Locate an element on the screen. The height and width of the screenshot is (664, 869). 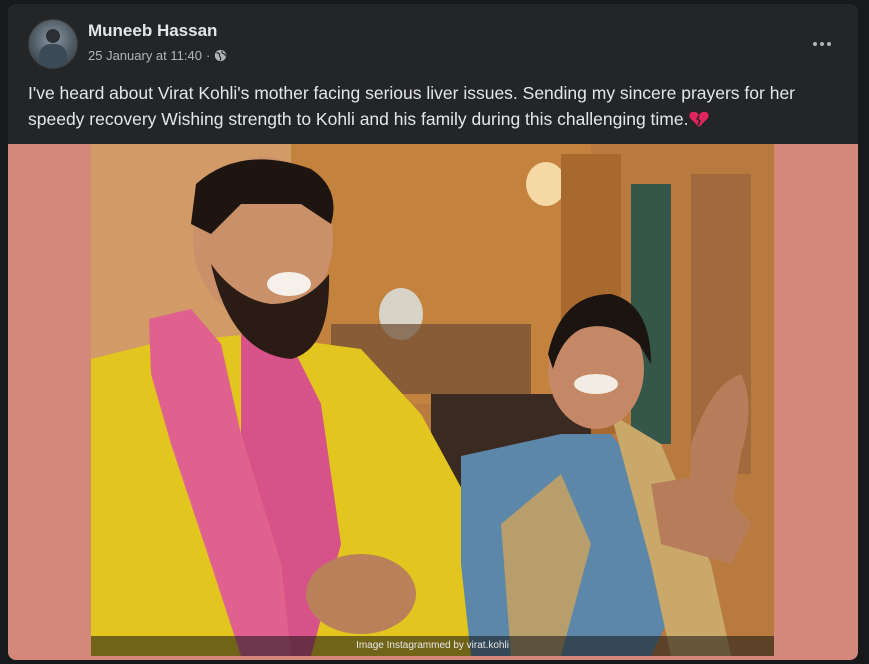
more-options-button is located at coordinates (822, 44).